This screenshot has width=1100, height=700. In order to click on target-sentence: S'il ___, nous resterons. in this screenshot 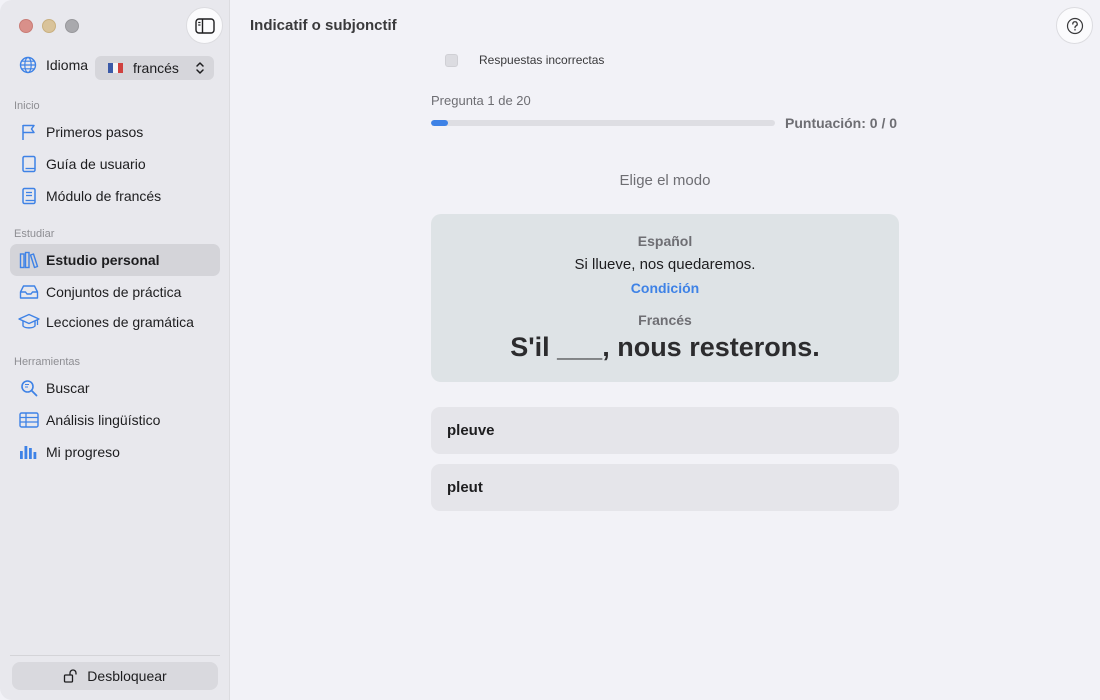, I will do `click(665, 347)`.